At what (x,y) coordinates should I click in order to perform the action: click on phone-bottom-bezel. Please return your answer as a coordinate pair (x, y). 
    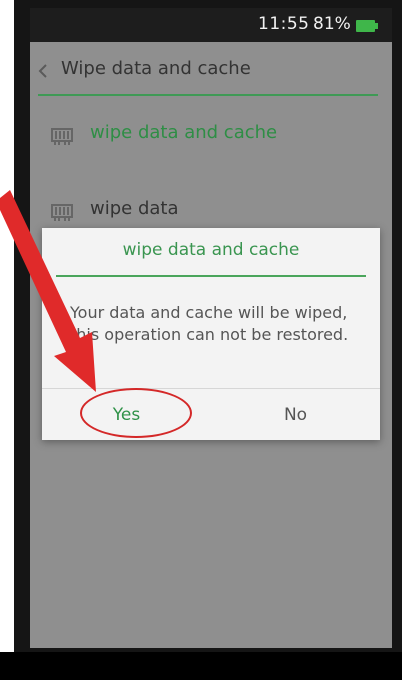
    Looking at the image, I should click on (201, 666).